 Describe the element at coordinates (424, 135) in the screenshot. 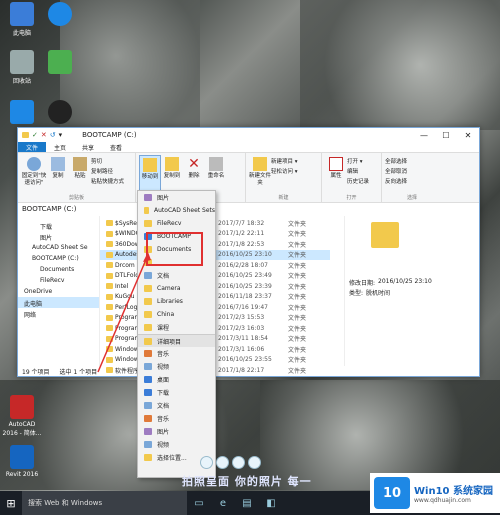

I see `minimize-button: —` at that location.